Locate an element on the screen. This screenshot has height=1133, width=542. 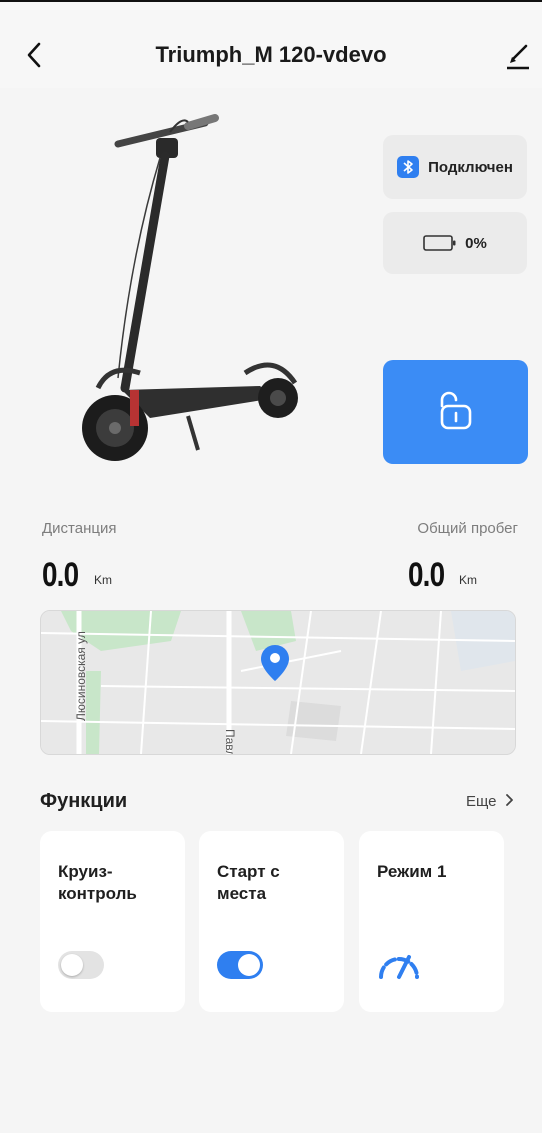
start-from-standstill-toggle is located at coordinates (240, 965).